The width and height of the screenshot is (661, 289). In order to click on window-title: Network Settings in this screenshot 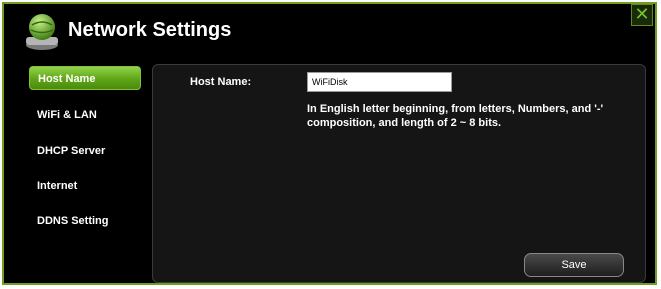, I will do `click(150, 30)`.